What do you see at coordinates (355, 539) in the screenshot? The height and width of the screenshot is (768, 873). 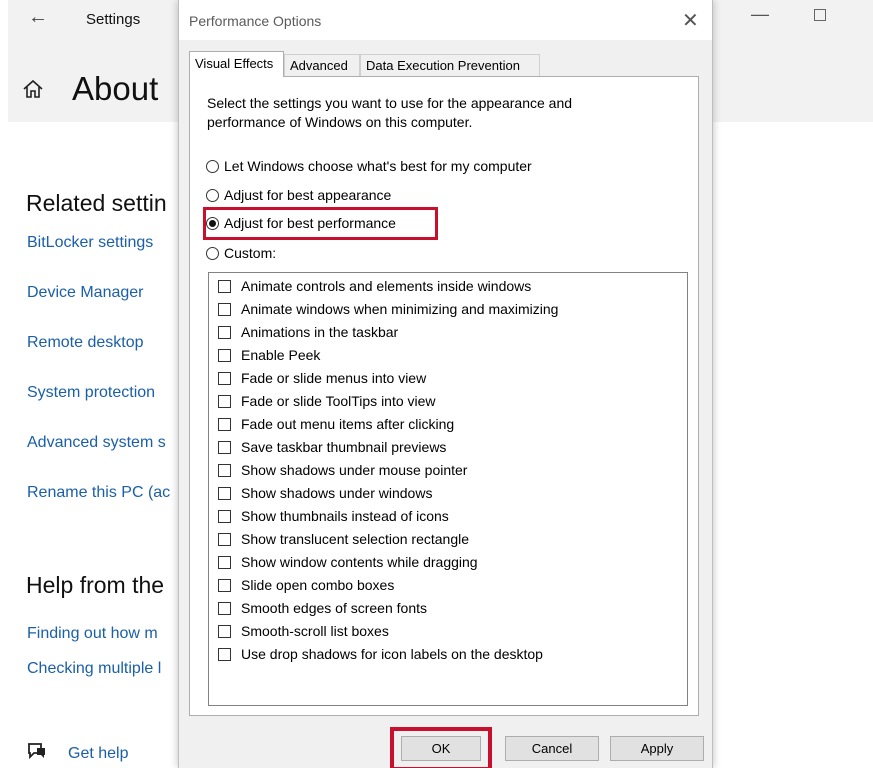 I see `checkbox-label: Show translucent selection rectangle` at bounding box center [355, 539].